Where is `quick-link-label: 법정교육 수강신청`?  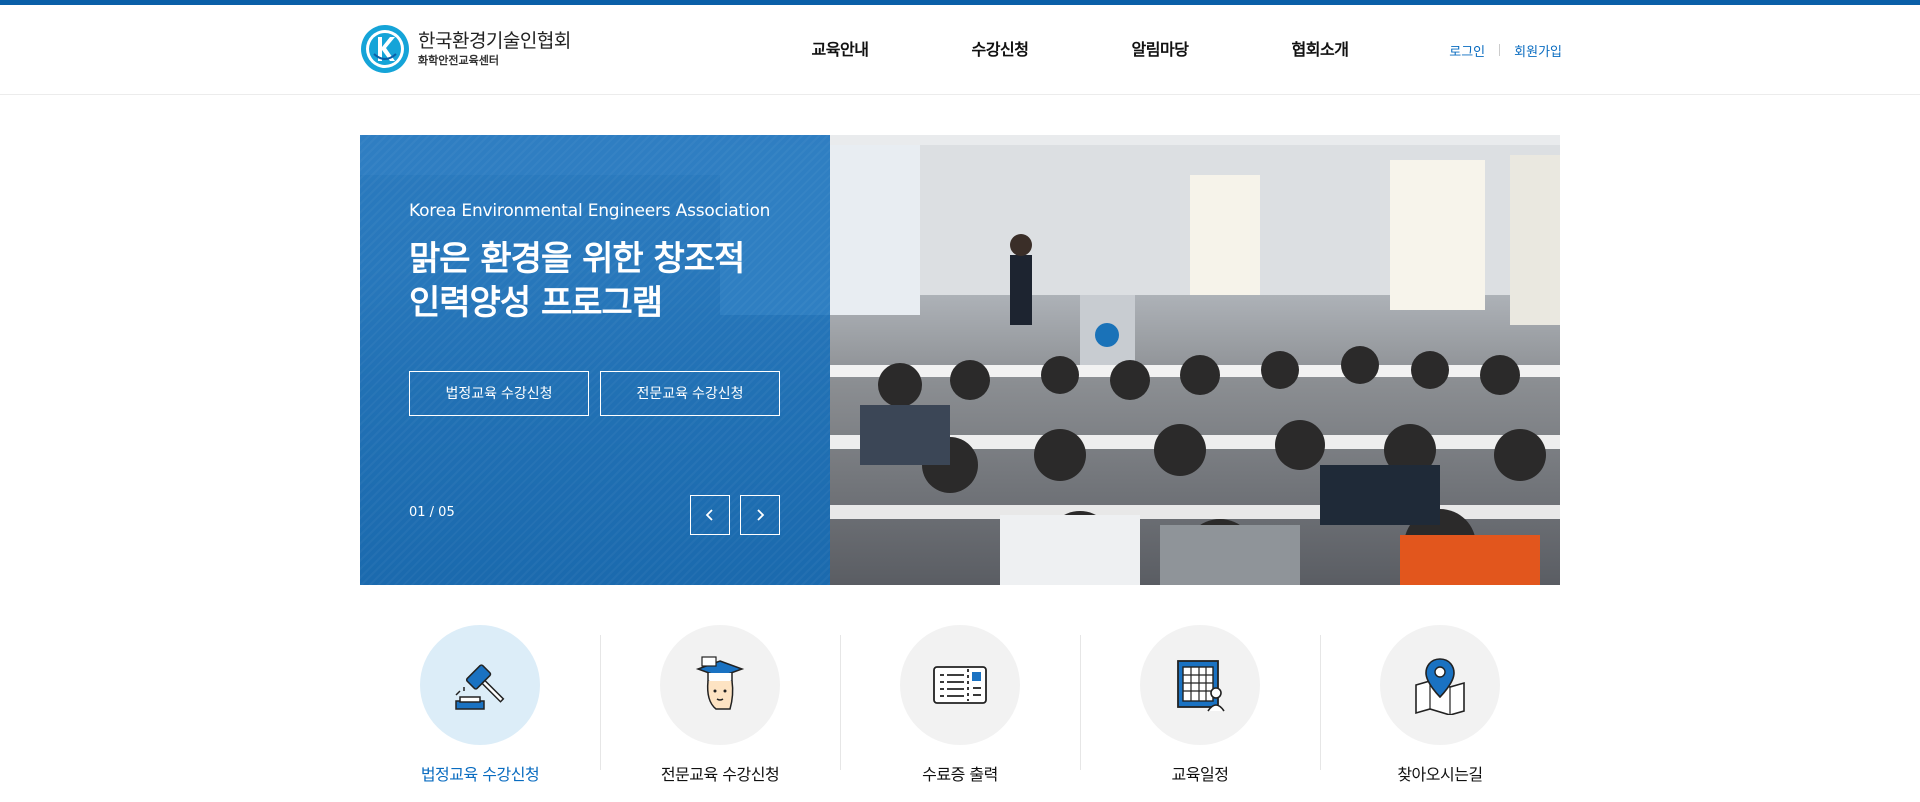
quick-link-label: 법정교육 수강신청 is located at coordinates (480, 774).